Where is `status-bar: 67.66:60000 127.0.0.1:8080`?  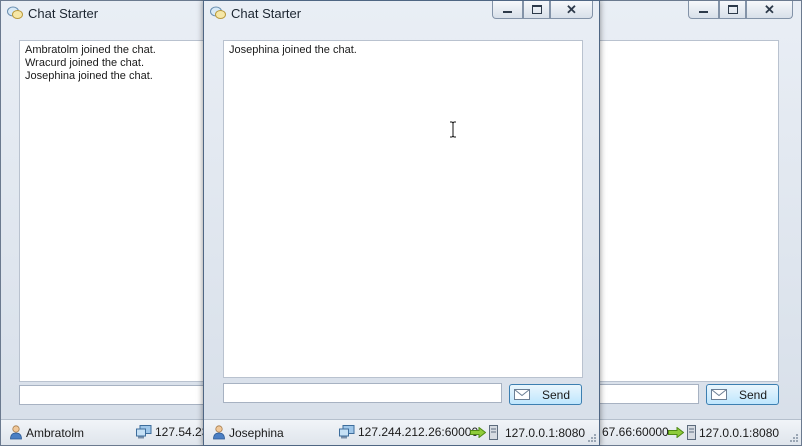 status-bar: 67.66:60000 127.0.0.1:8080 is located at coordinates (693, 432).